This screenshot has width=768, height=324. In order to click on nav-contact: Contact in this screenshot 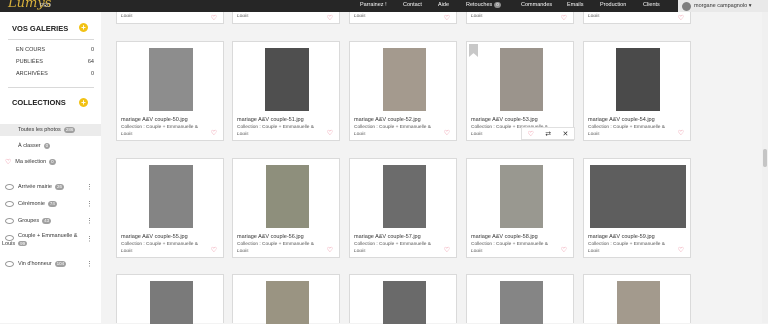, I will do `click(412, 5)`.